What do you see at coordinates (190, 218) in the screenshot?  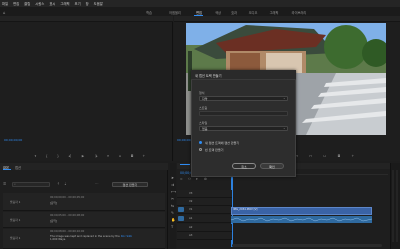 I see `track-label-a1: A1` at bounding box center [190, 218].